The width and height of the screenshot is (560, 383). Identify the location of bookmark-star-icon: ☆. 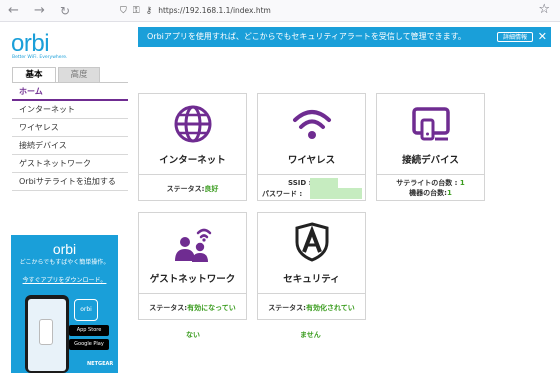
(544, 9).